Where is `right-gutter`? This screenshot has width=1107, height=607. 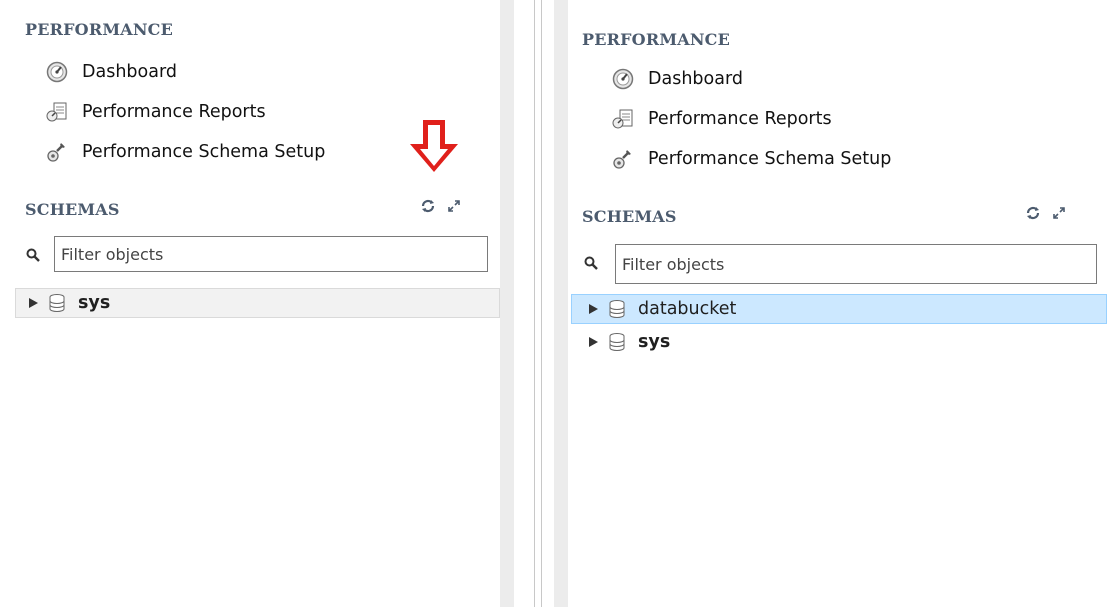 right-gutter is located at coordinates (561, 303).